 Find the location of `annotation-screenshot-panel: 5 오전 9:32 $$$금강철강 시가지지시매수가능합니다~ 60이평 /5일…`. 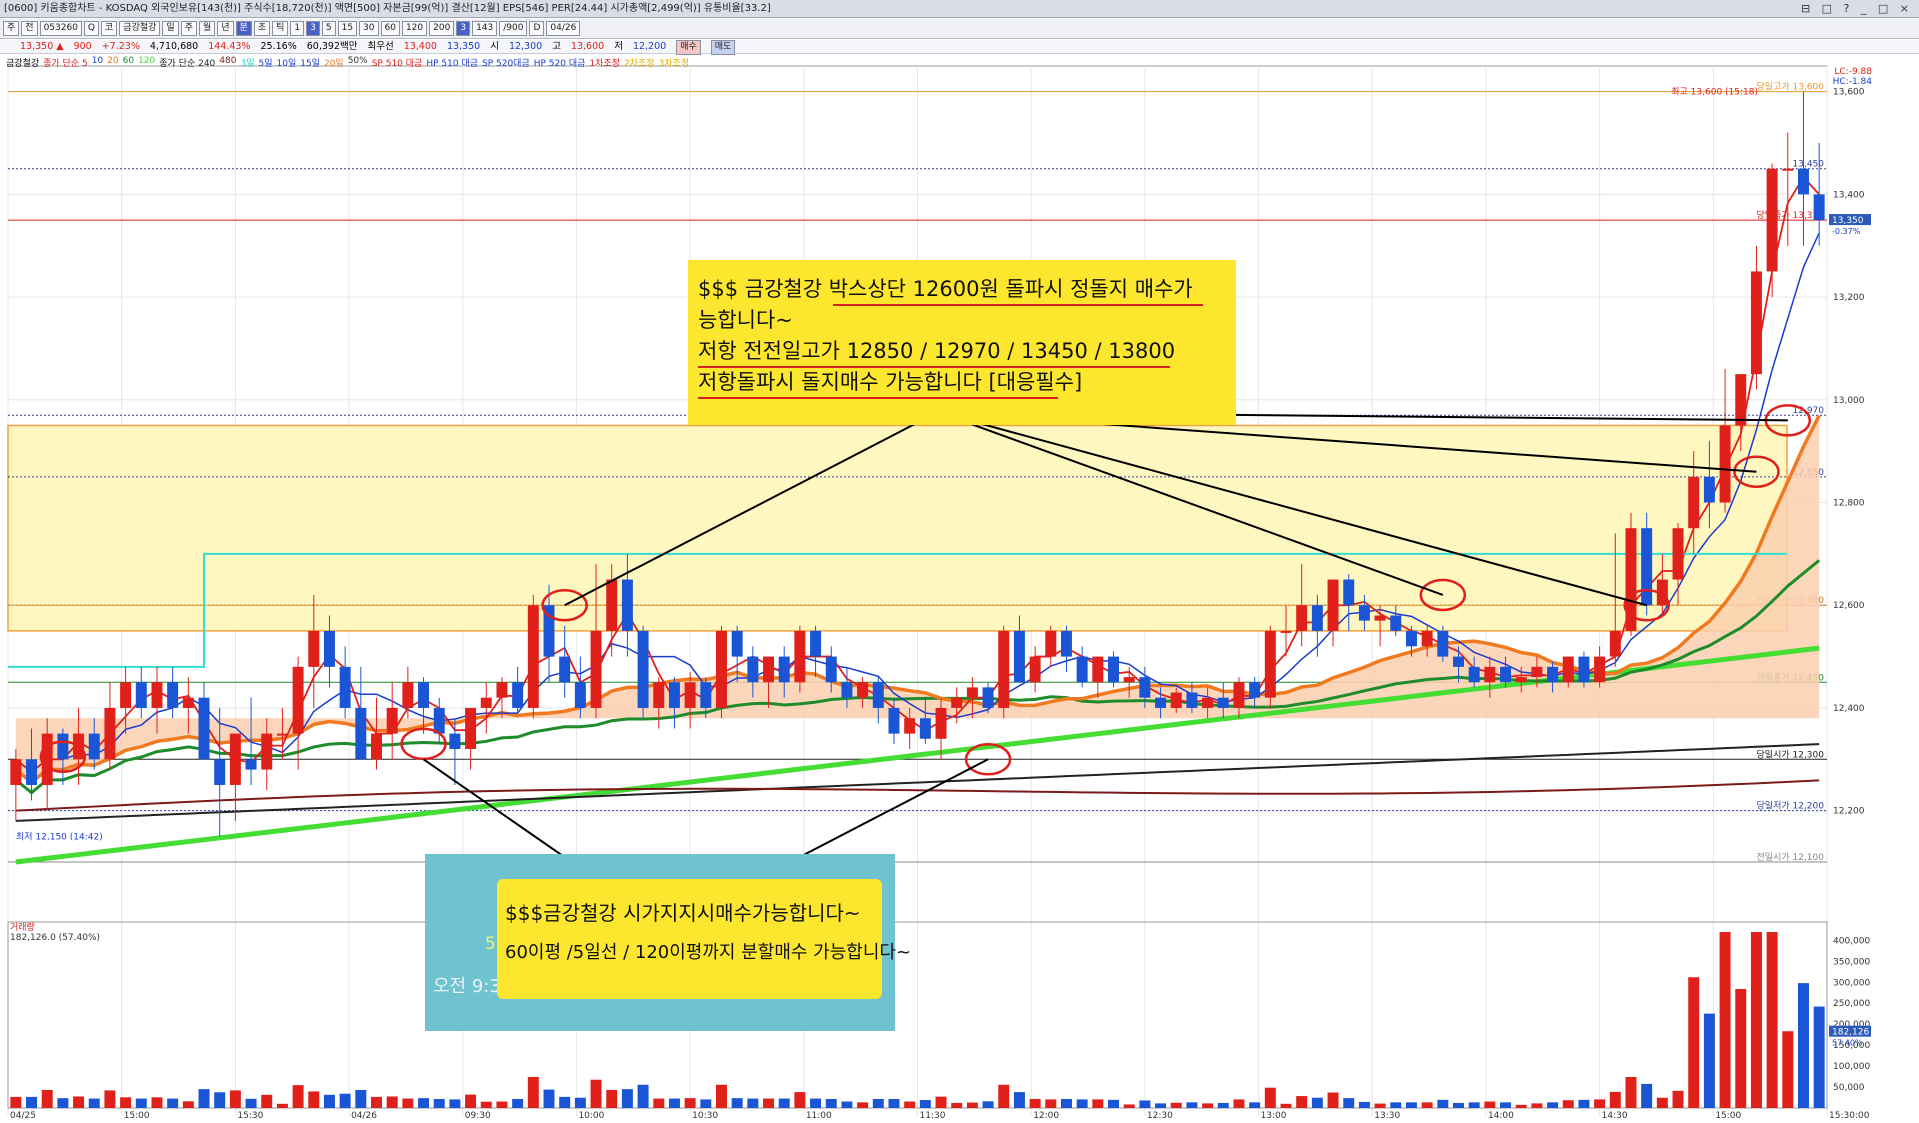

annotation-screenshot-panel: 5 오전 9:32 $$$금강철강 시가지지시매수가능합니다~ 60이평 /5일… is located at coordinates (668, 942).